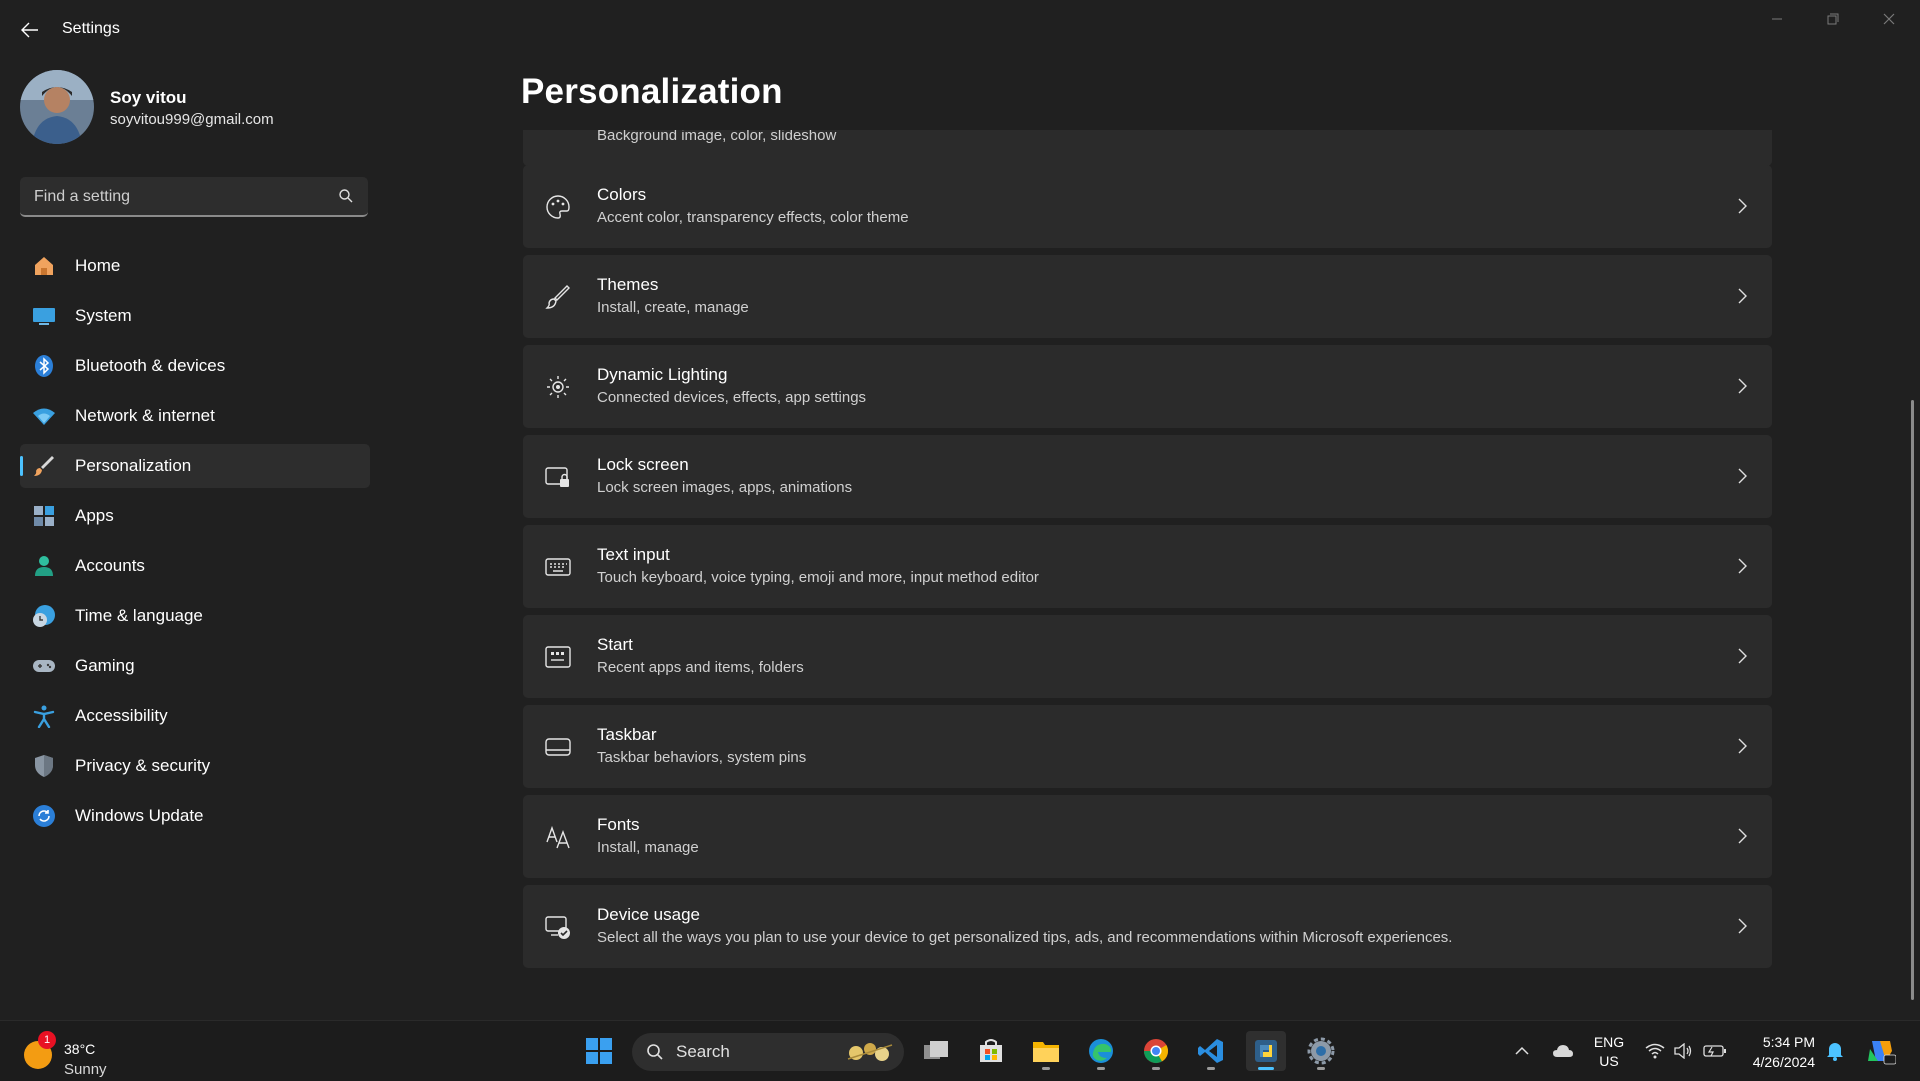  Describe the element at coordinates (148, 97) in the screenshot. I see `profile-name: Soy vitou` at that location.